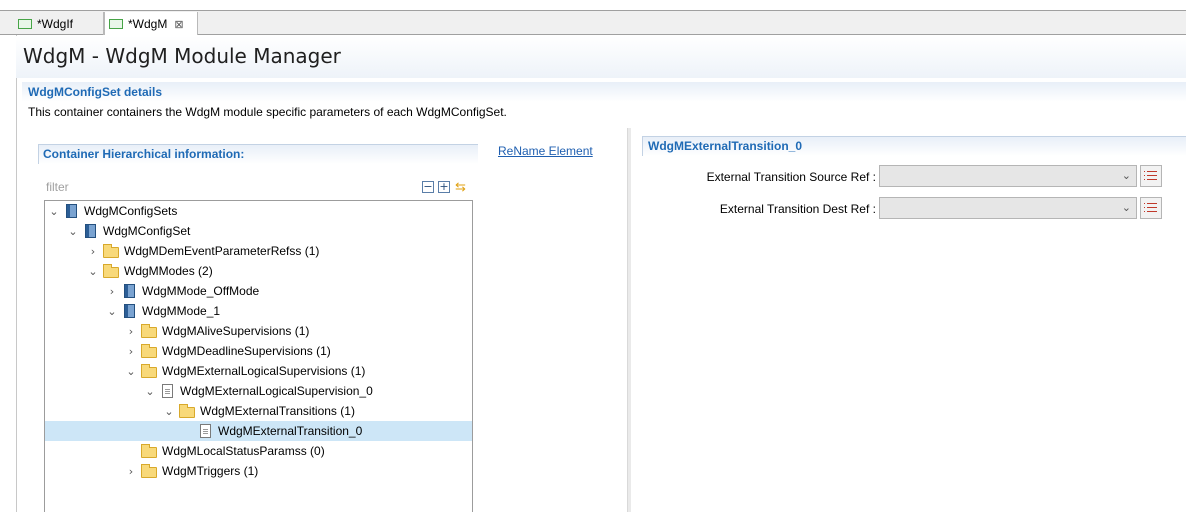 Image resolution: width=1186 pixels, height=512 pixels. What do you see at coordinates (604, 92) in the screenshot?
I see `section-header-bar` at bounding box center [604, 92].